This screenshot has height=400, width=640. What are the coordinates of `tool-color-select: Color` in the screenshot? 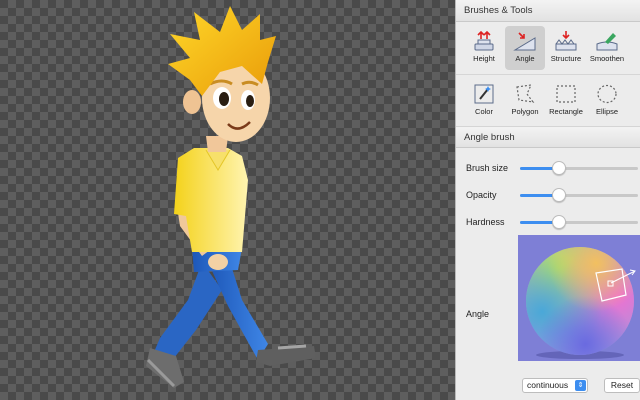 It's located at (484, 101).